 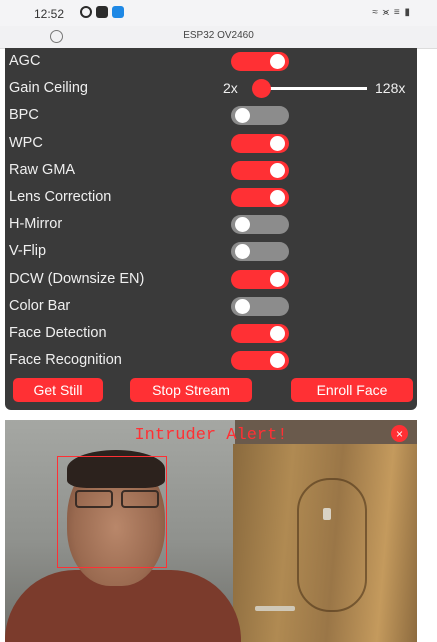 What do you see at coordinates (86, 12) in the screenshot?
I see `whatsapp-icon` at bounding box center [86, 12].